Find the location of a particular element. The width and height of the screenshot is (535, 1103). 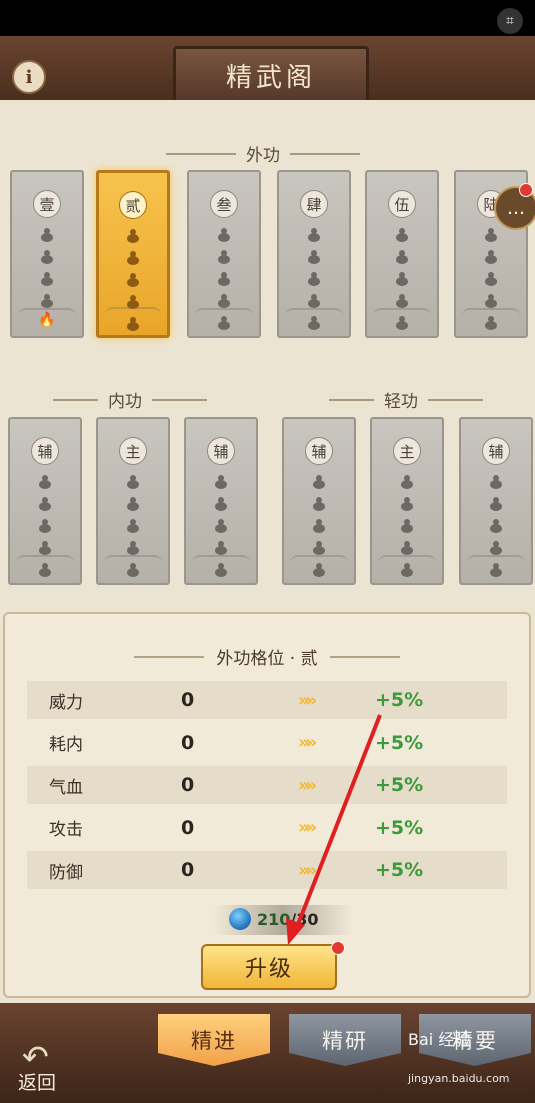

detail-title: 外功格位 · 贰 is located at coordinates (267, 656).